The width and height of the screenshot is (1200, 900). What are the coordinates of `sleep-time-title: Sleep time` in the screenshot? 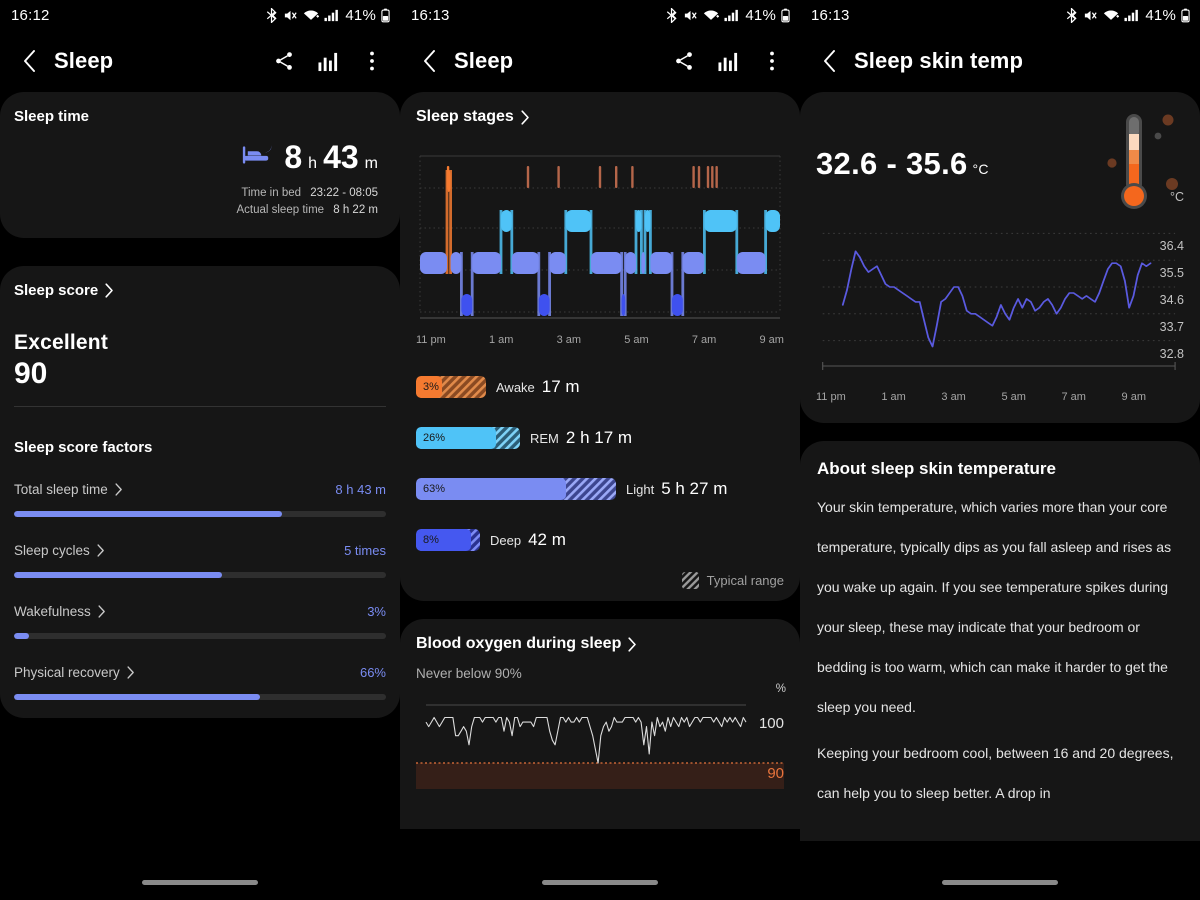 It's located at (52, 116).